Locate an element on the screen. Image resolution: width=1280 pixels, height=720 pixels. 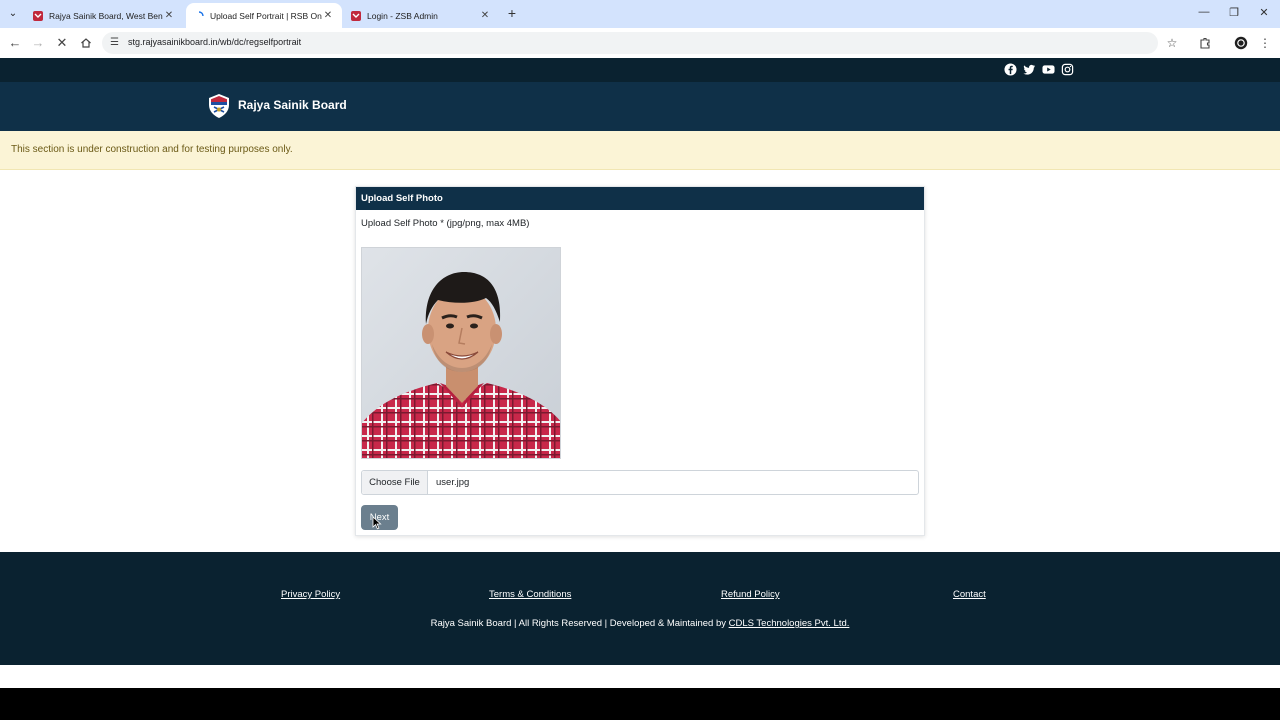
youtube-icon is located at coordinates (1048, 69).